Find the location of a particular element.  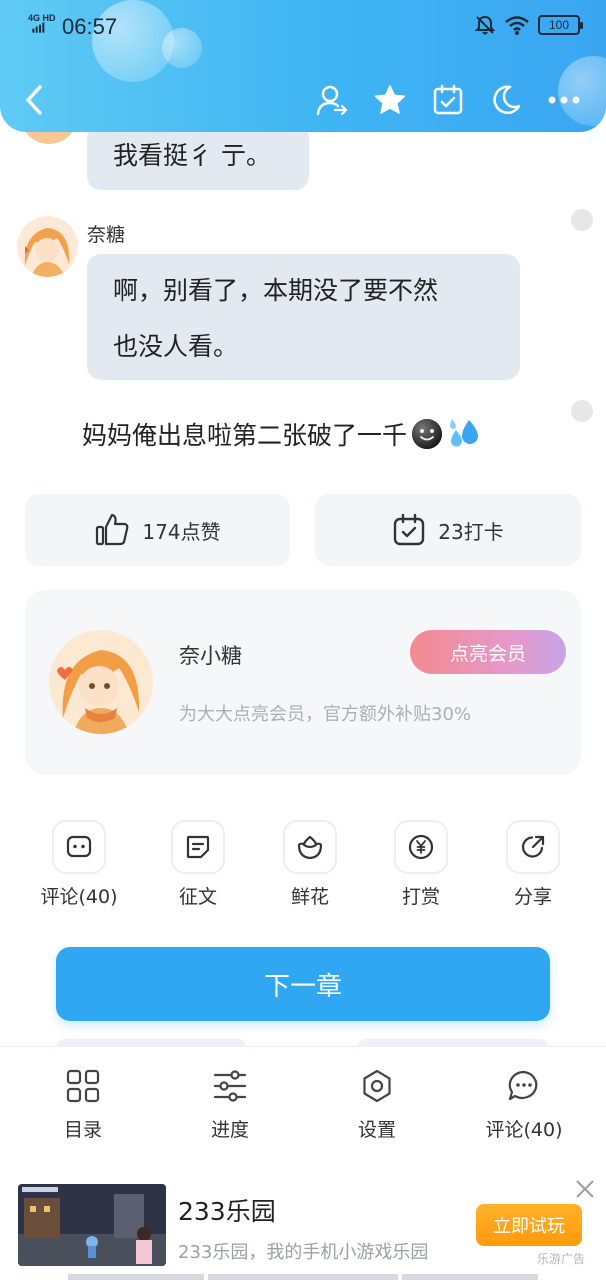

ad-game-screenshot is located at coordinates (92, 1225).